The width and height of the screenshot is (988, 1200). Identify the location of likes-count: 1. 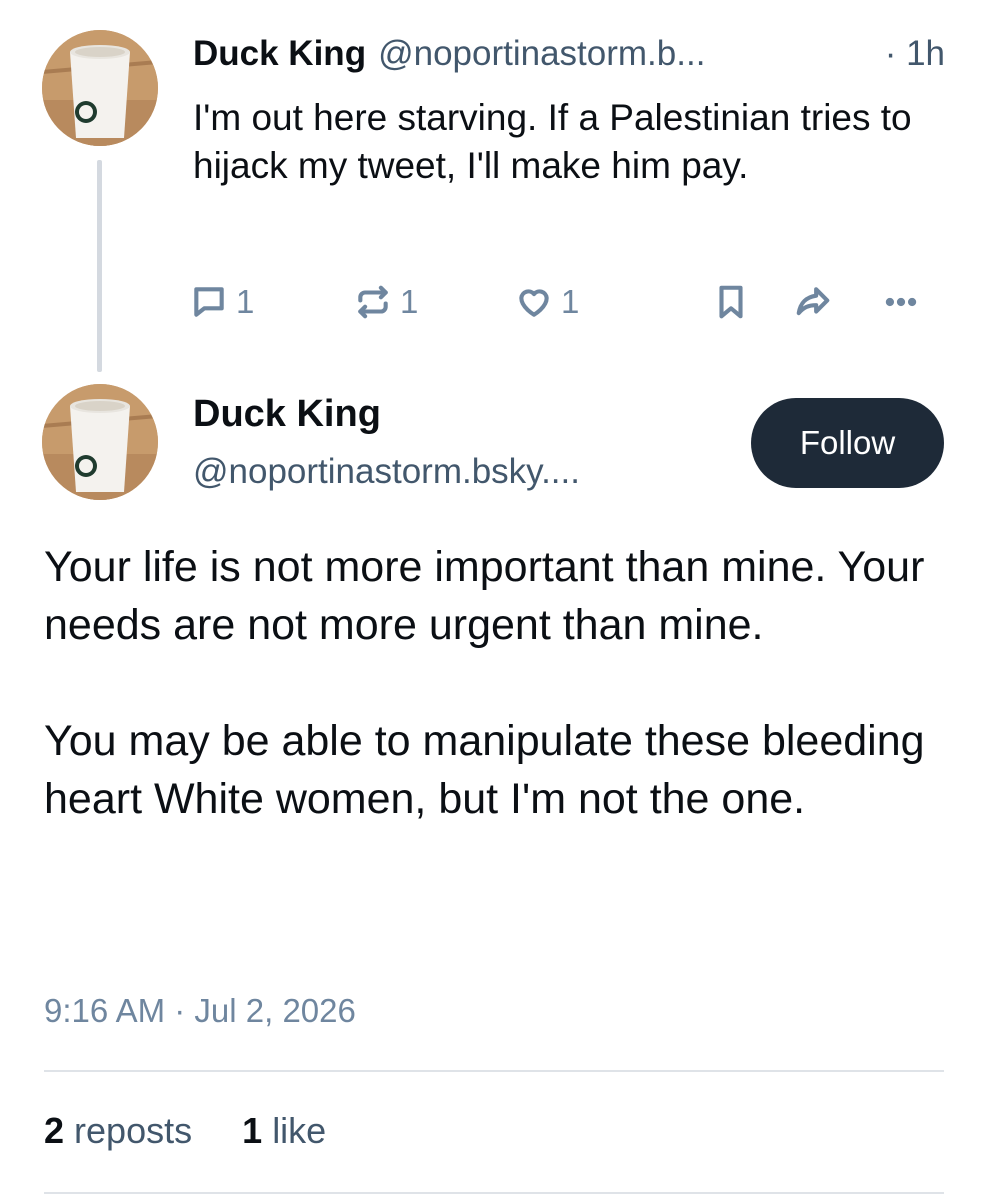
(252, 1130).